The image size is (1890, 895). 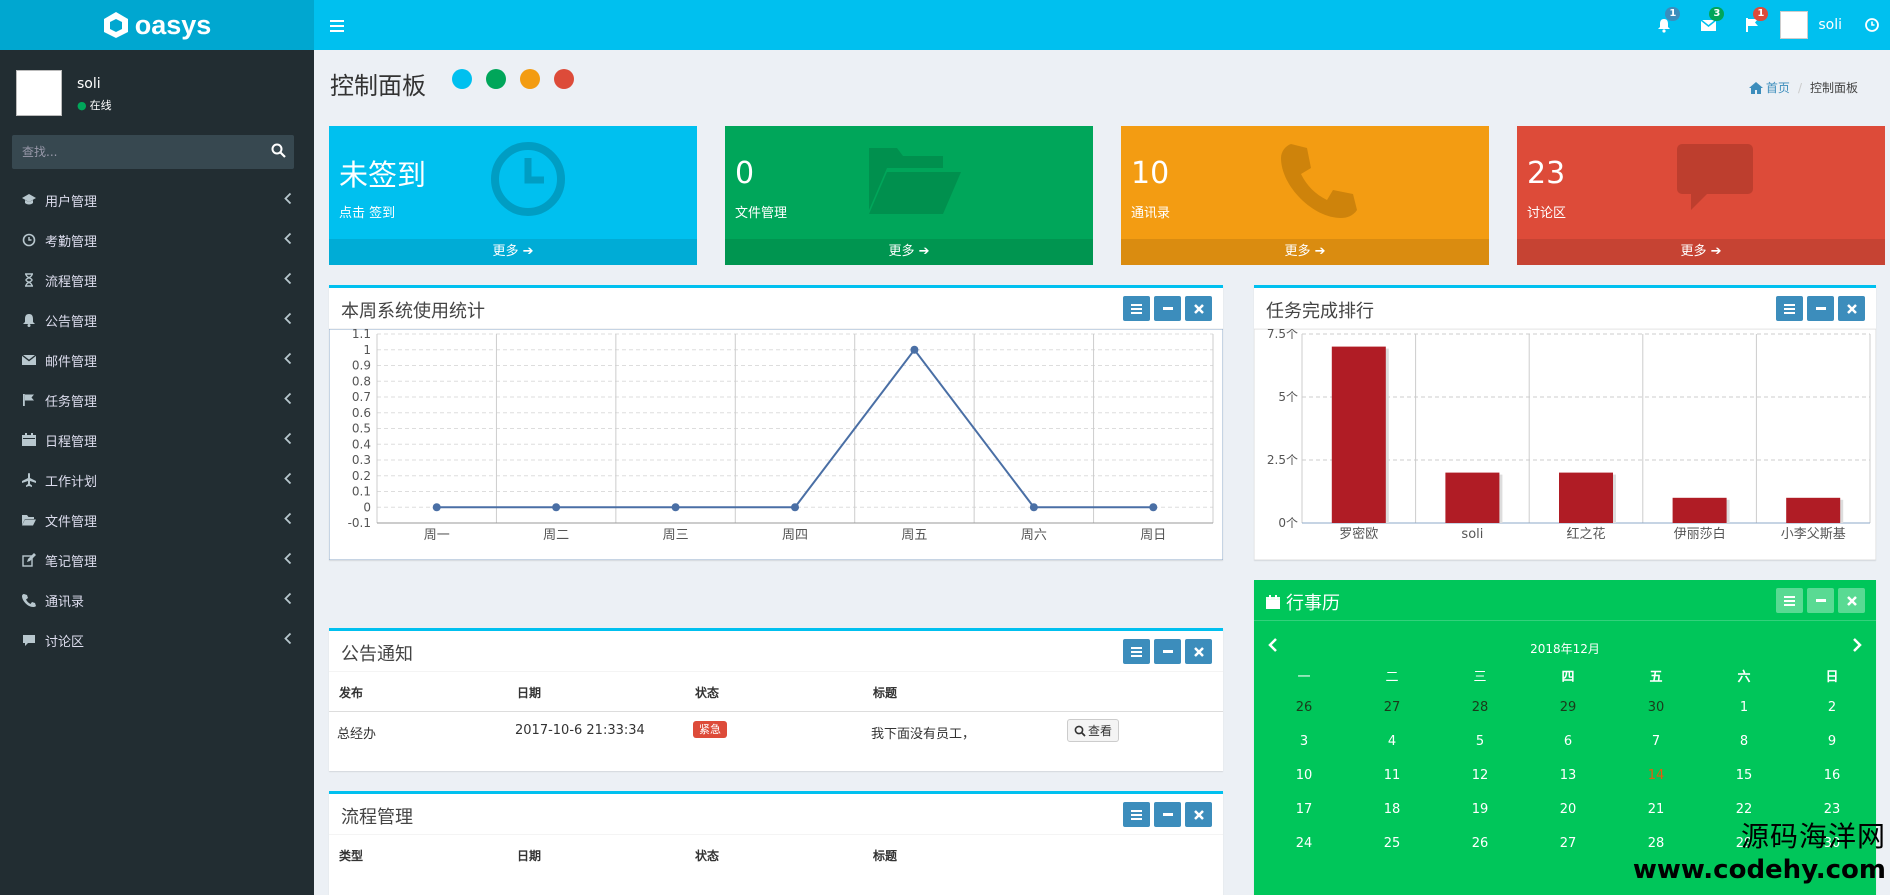 I want to click on sidebar-item-6: 任务管理, so click(x=157, y=400).